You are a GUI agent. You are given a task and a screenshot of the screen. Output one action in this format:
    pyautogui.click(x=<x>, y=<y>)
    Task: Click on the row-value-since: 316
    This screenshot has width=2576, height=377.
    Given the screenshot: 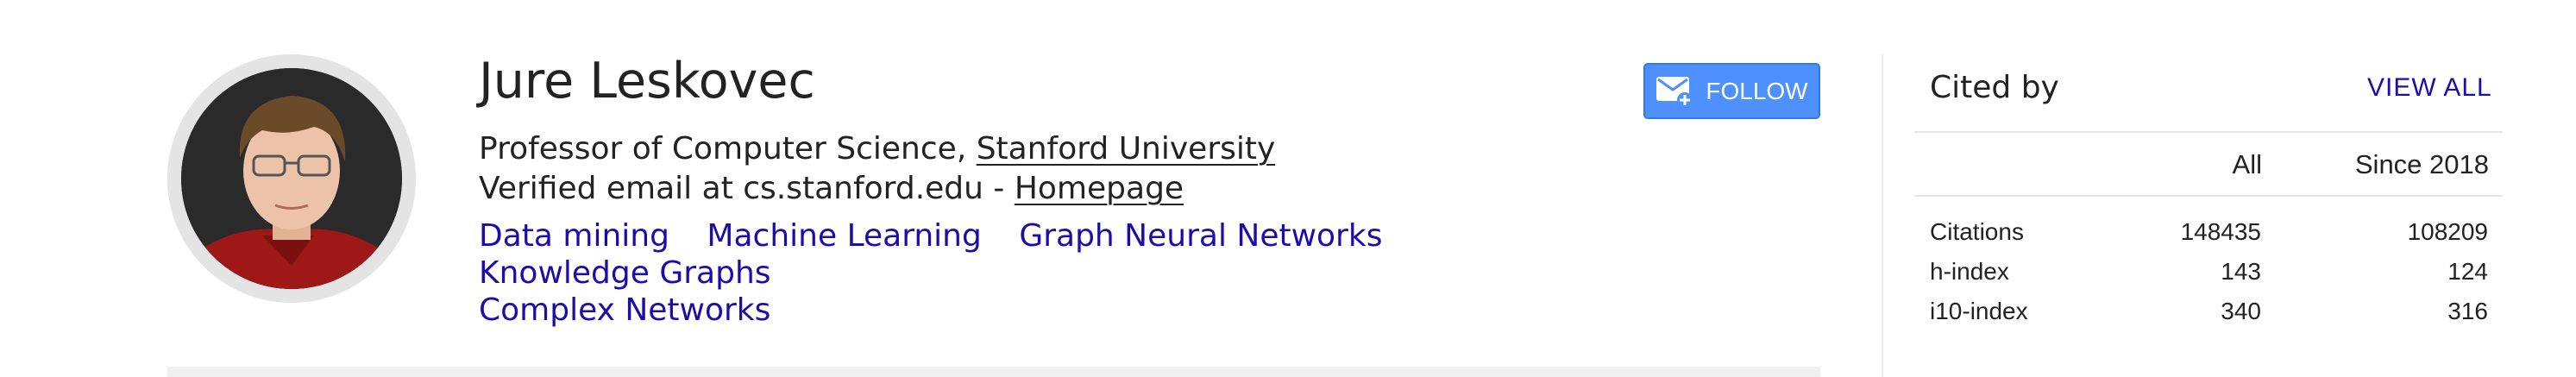 What is the action you would take?
    pyautogui.click(x=2467, y=311)
    